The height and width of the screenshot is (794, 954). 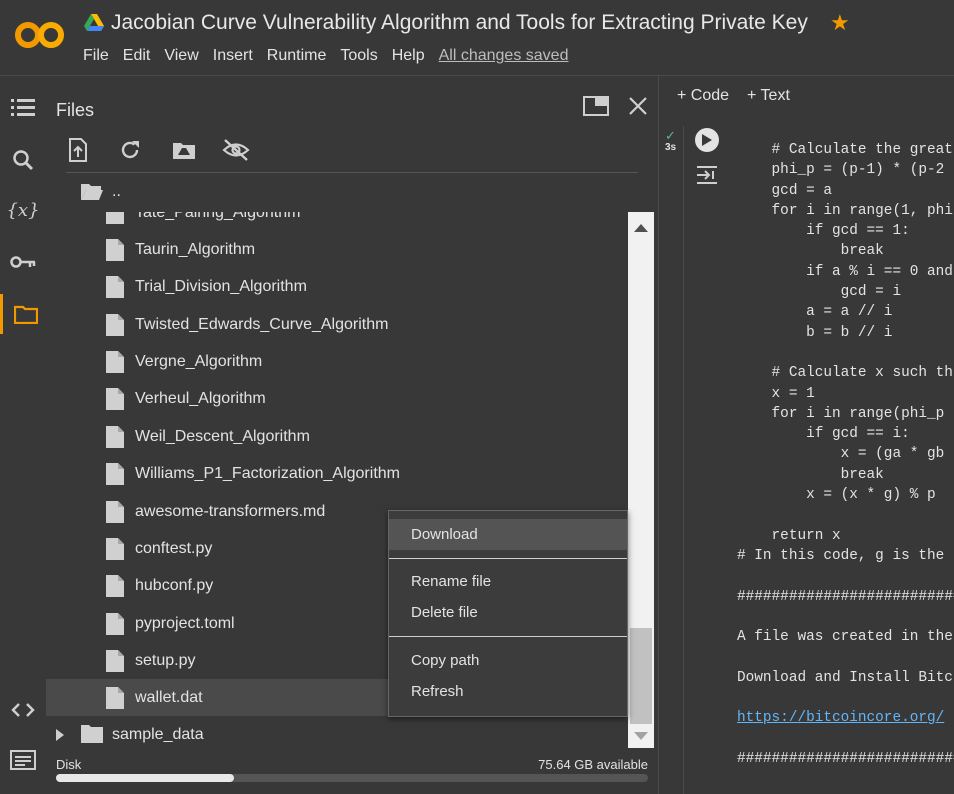 I want to click on variables-icon: {x}, so click(x=23, y=210).